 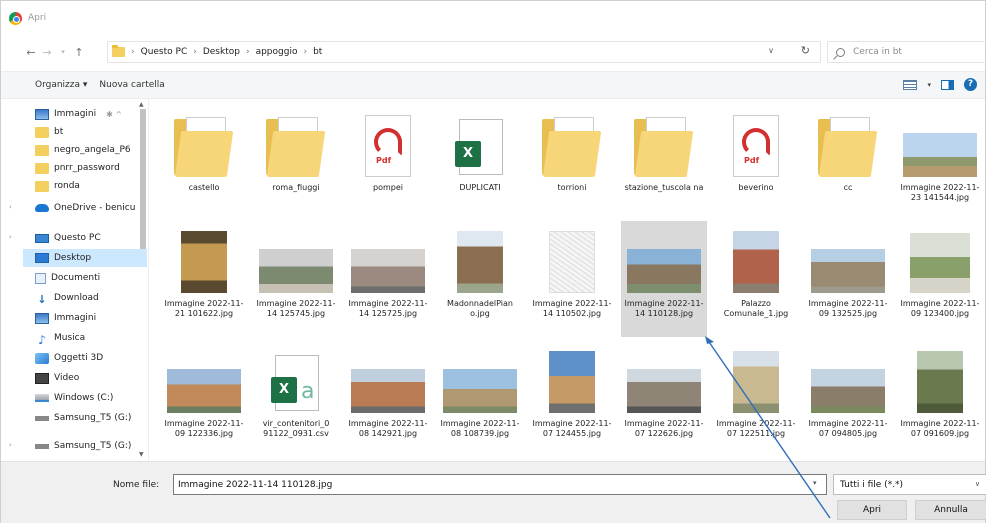 What do you see at coordinates (91, 132) in the screenshot?
I see `sidebar-item-bt: bt` at bounding box center [91, 132].